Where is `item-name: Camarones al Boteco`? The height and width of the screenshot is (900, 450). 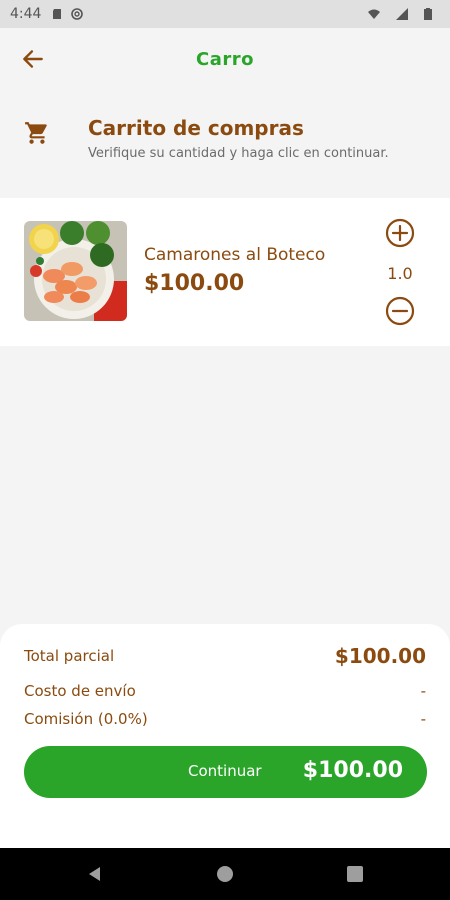
item-name: Camarones al Boteco is located at coordinates (235, 255).